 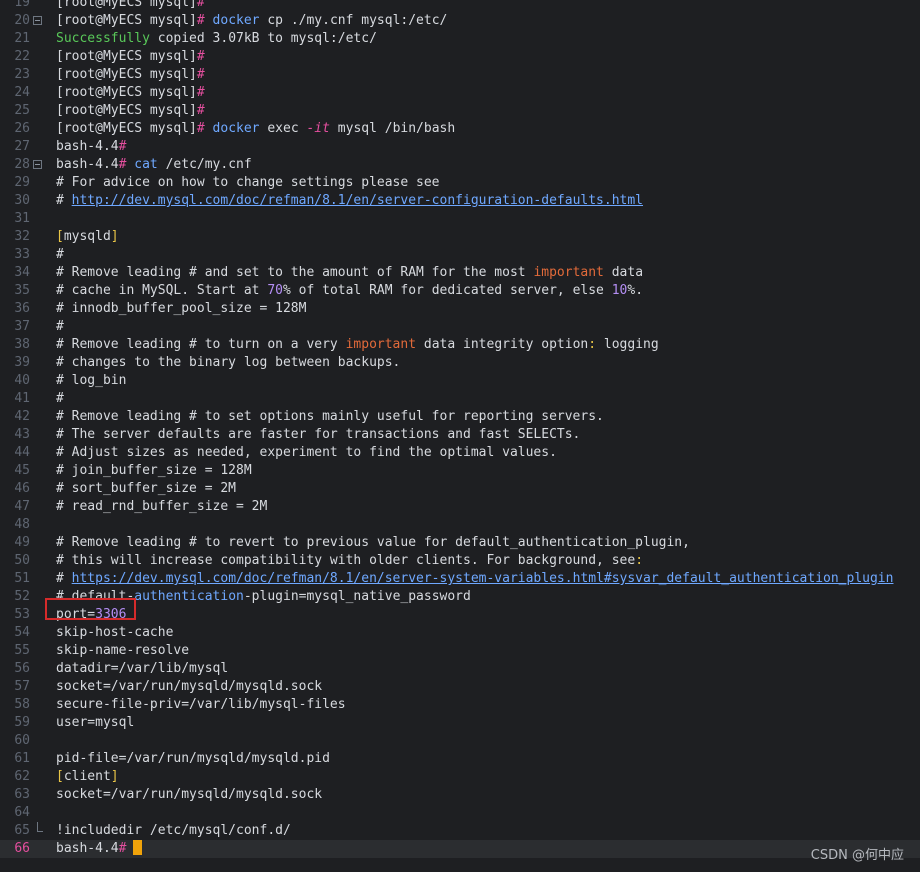 What do you see at coordinates (22, 290) in the screenshot?
I see `line-number: 35` at bounding box center [22, 290].